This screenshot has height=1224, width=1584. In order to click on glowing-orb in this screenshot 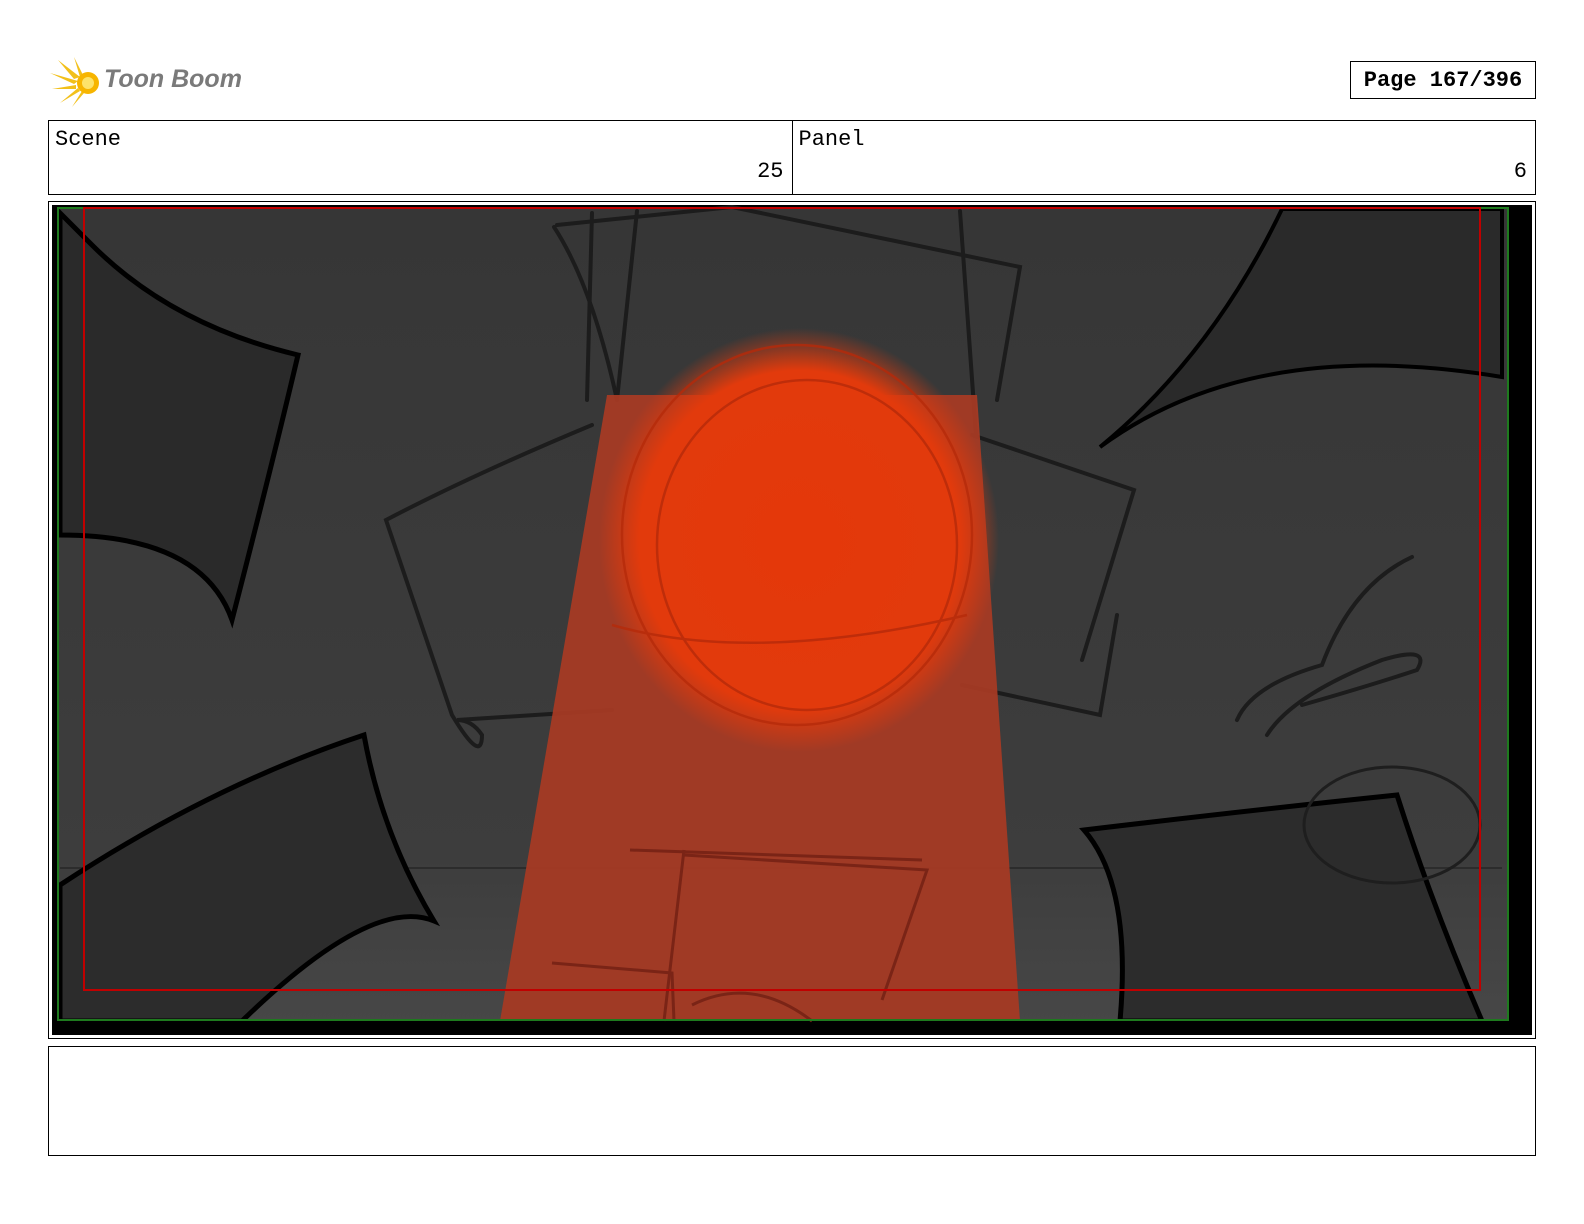, I will do `click(799, 540)`.